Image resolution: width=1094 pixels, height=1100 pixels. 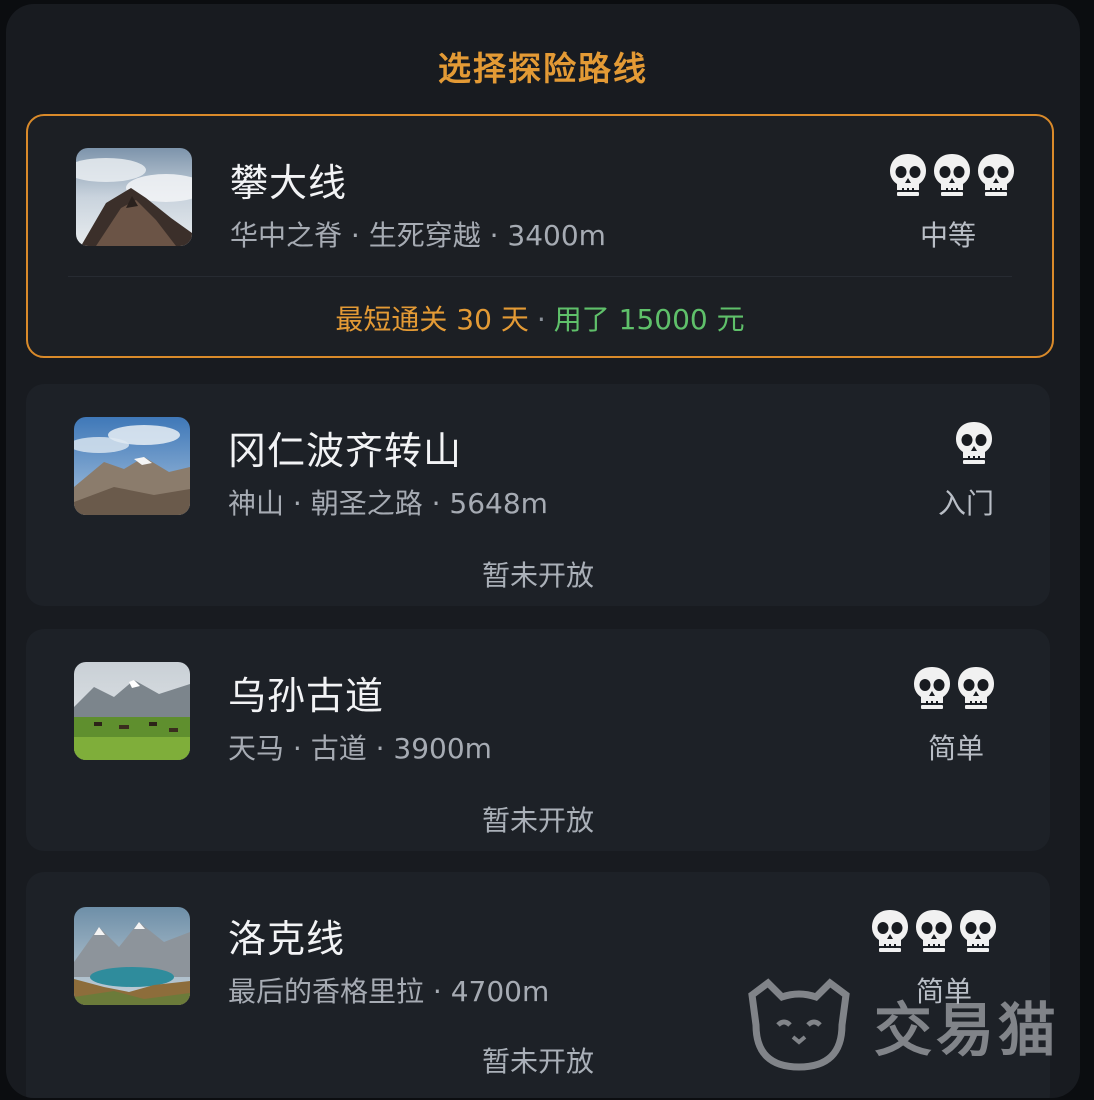 I want to click on route-meta: 华中之脊 · 生死穿越 · 3400m, so click(x=418, y=235).